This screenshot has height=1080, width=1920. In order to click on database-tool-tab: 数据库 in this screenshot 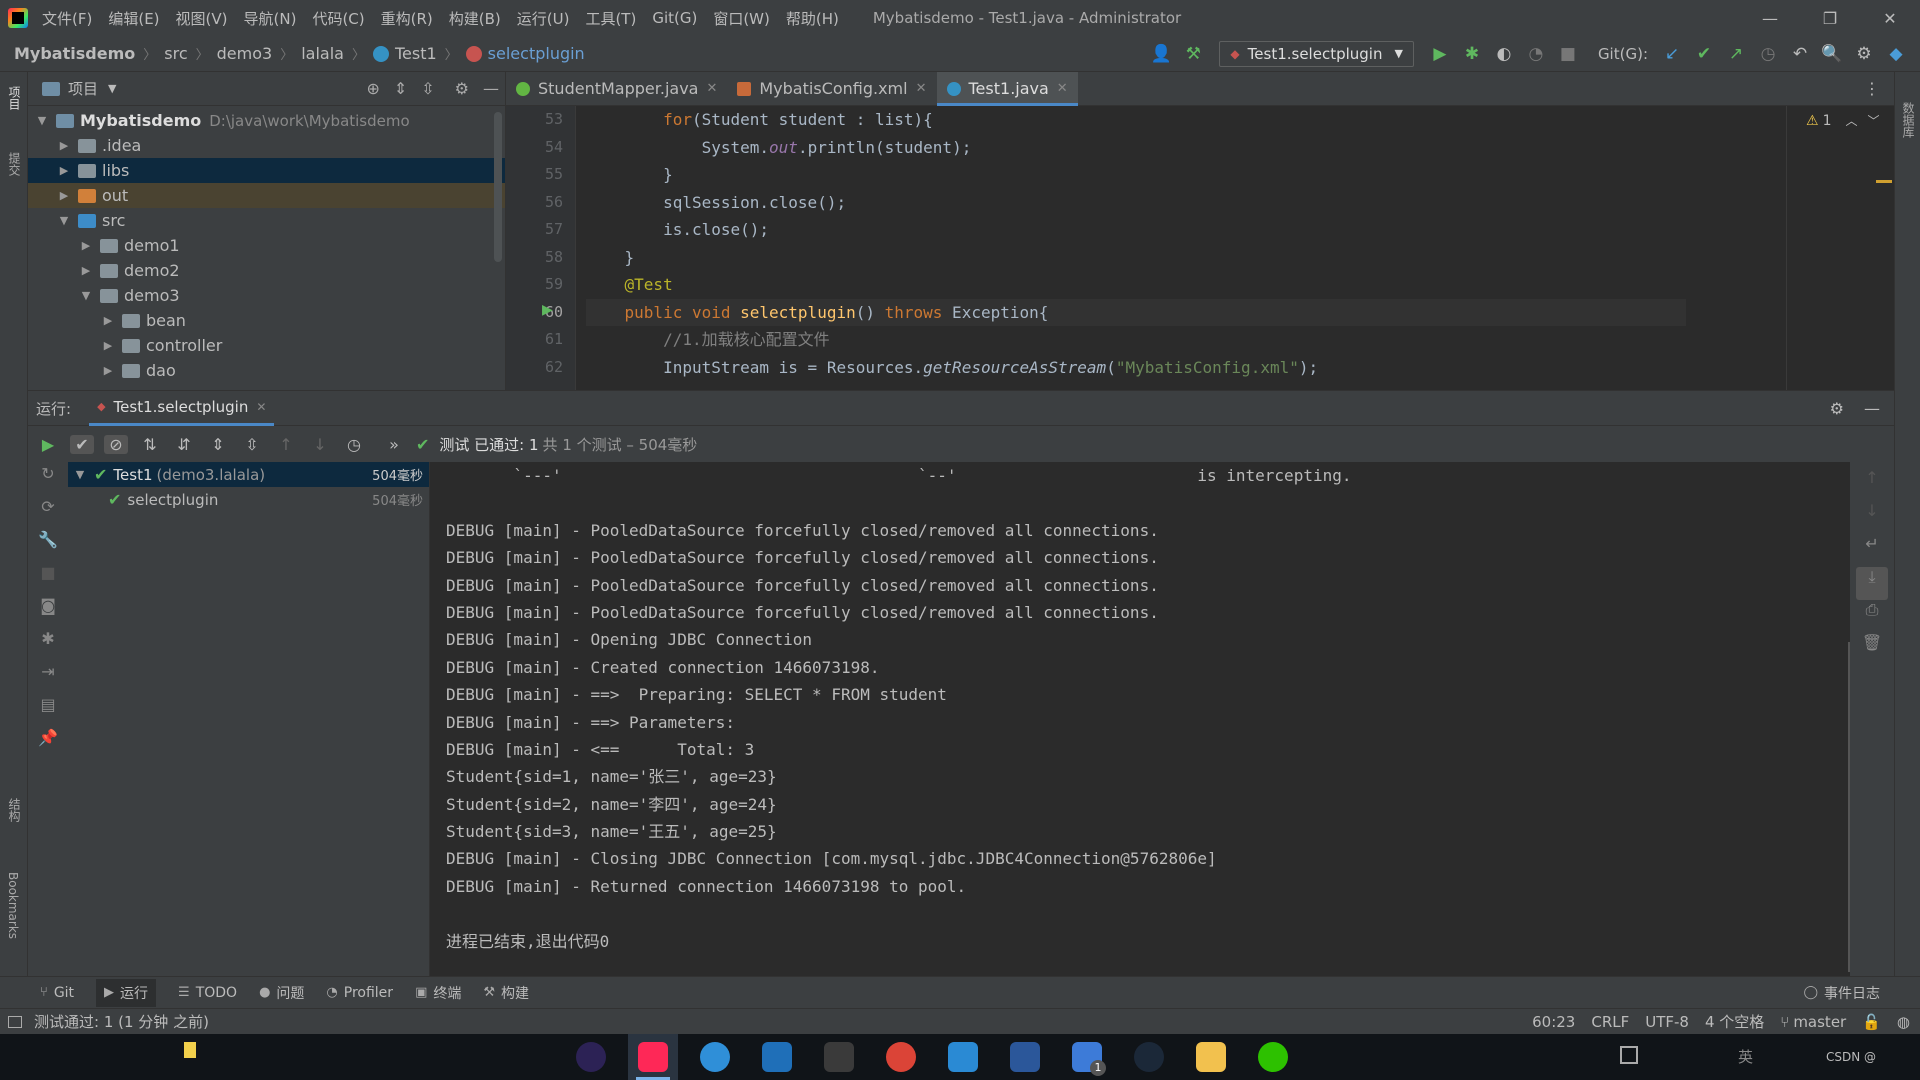, I will do `click(1908, 120)`.